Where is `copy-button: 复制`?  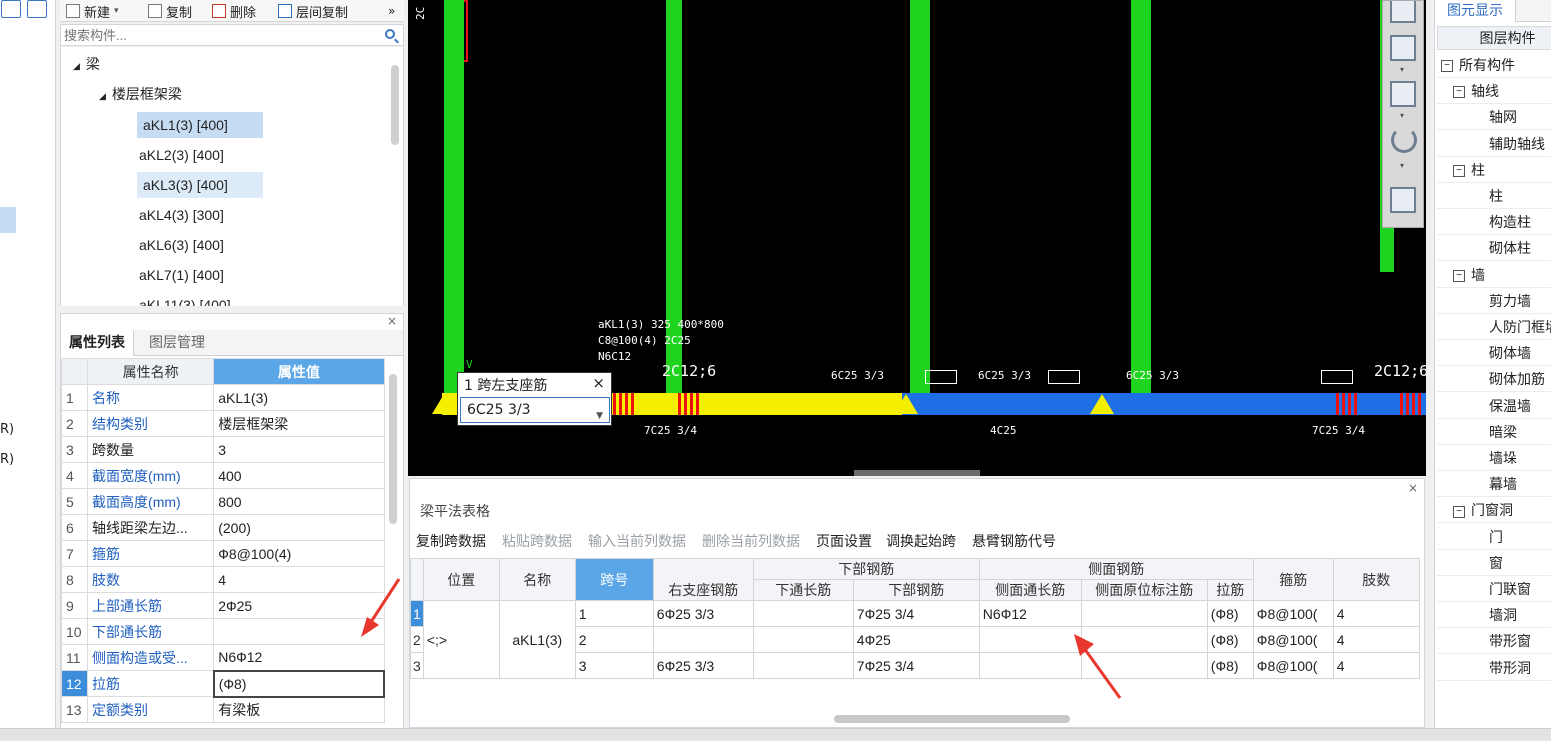 copy-button: 复制 is located at coordinates (170, 11).